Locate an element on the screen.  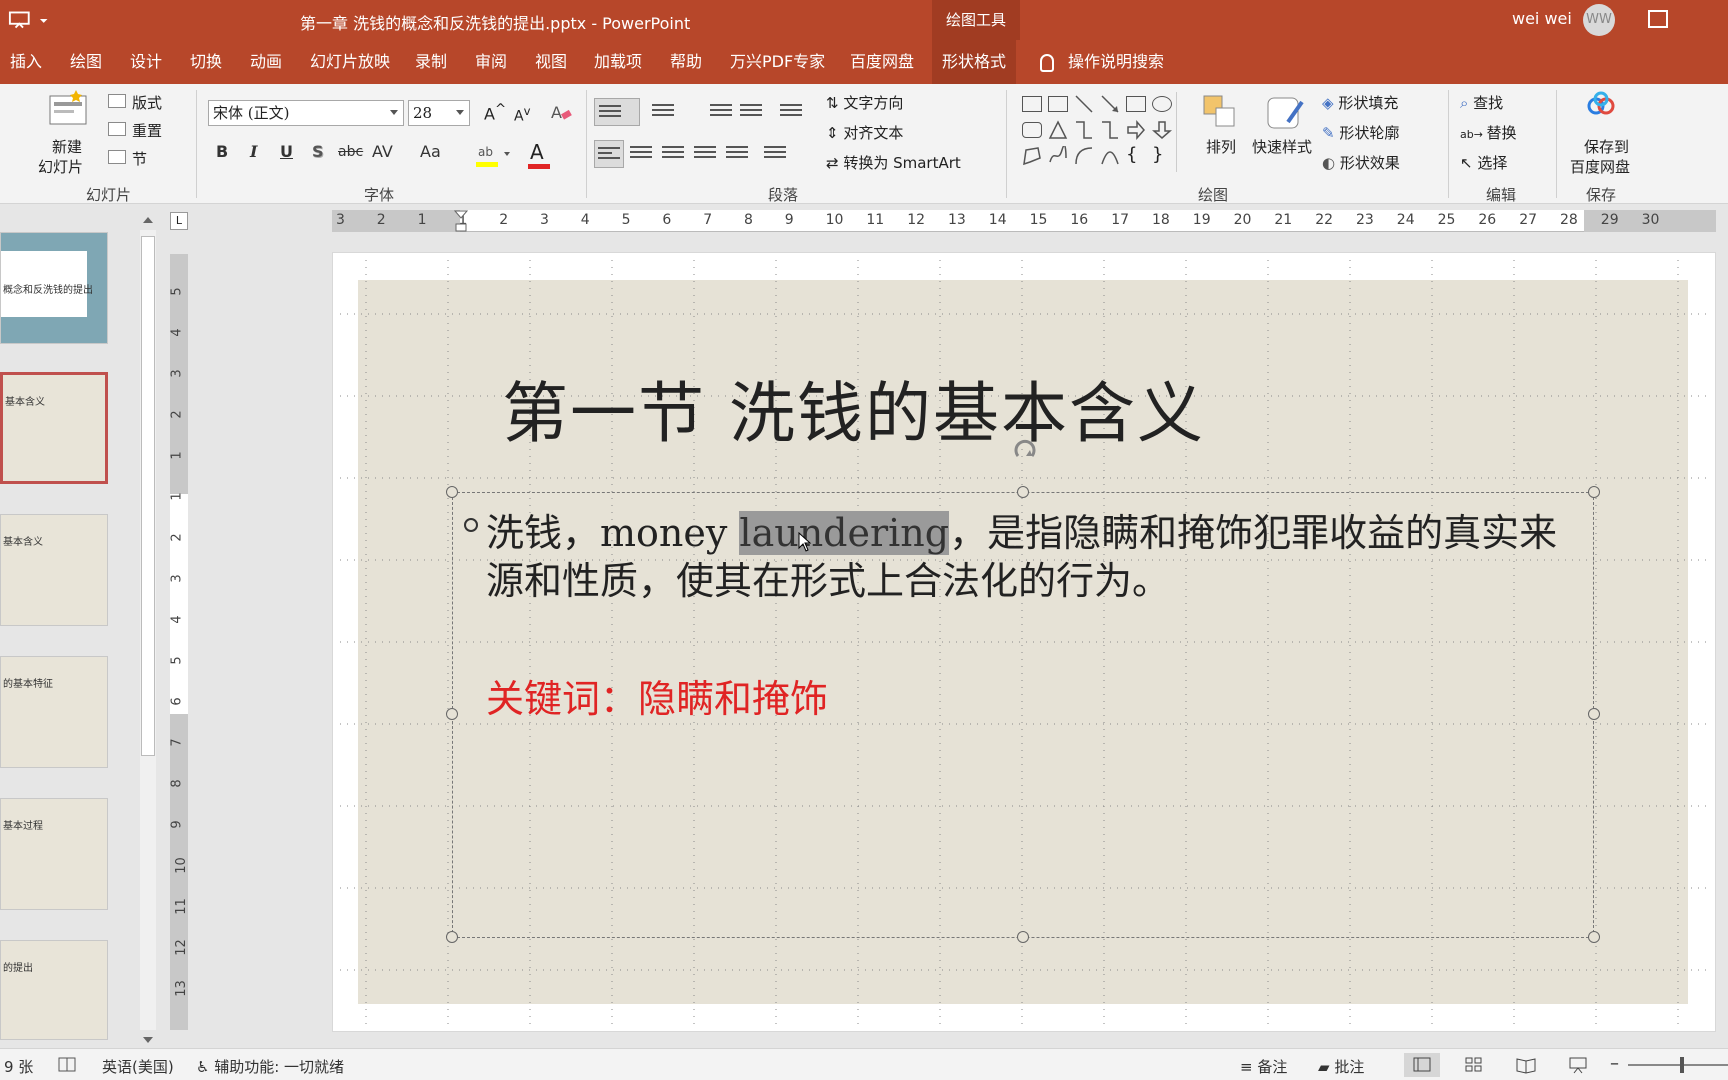
slide-thumbnail: 基本过程 is located at coordinates (54, 854).